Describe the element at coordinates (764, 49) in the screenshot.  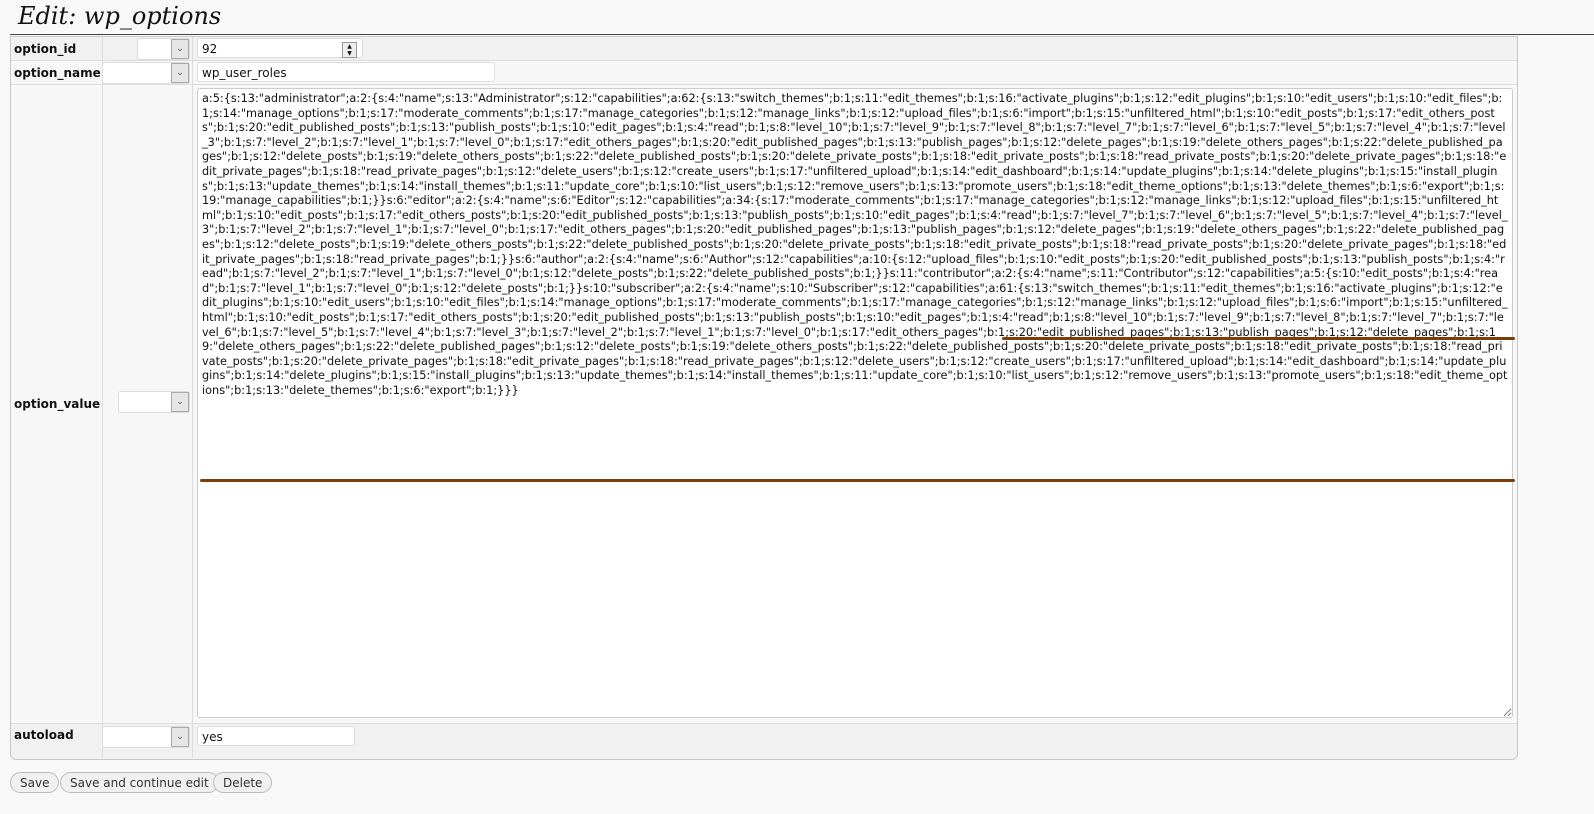
I see `row-option-id: option_id ⌄ 92 ▲ ▼` at that location.